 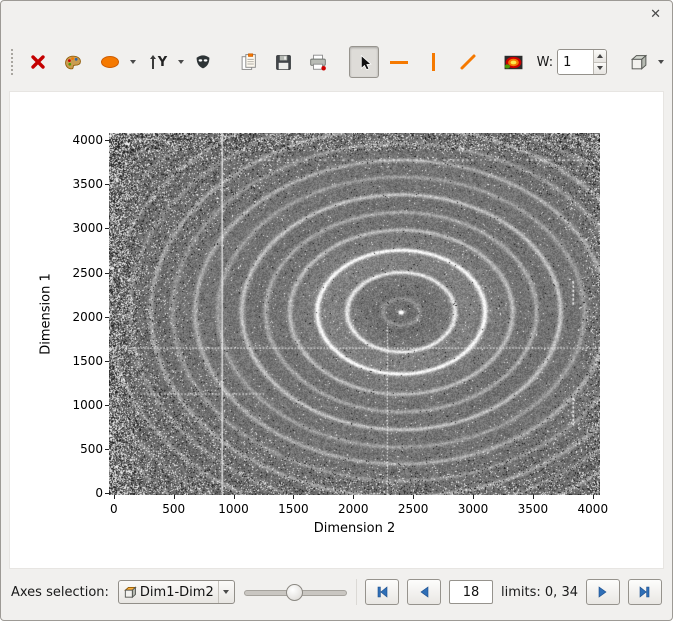 I want to click on width-spinbox, so click(x=582, y=62).